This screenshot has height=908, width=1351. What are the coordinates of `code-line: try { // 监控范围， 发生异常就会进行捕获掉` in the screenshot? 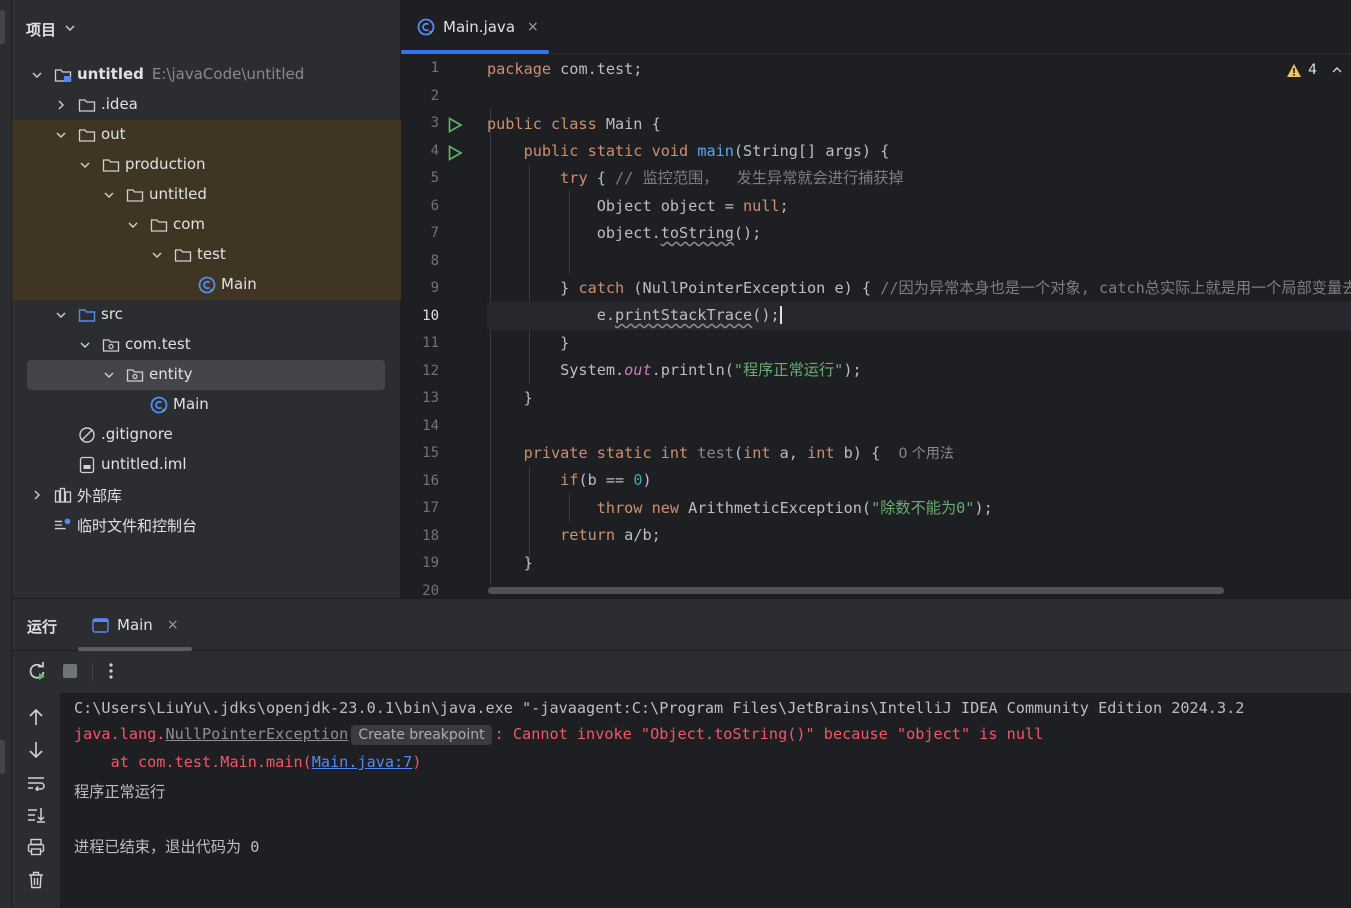 It's located at (732, 178).